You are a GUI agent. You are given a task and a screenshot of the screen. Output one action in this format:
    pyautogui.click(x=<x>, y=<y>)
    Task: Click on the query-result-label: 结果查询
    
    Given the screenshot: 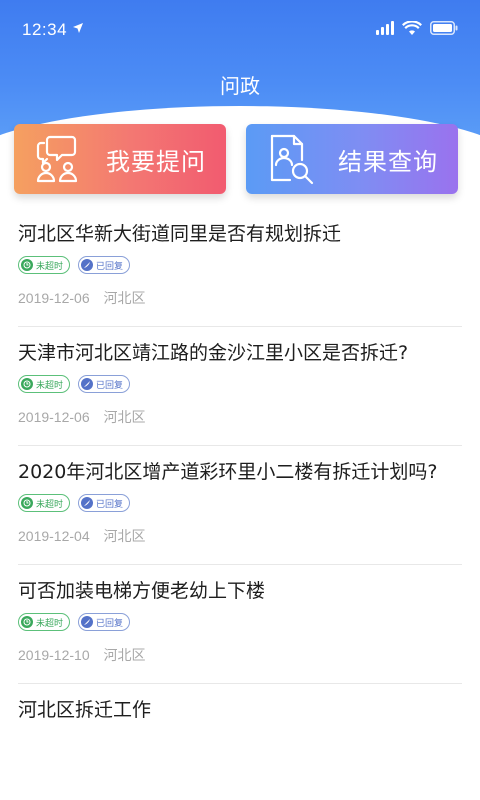 What is the action you would take?
    pyautogui.click(x=388, y=161)
    